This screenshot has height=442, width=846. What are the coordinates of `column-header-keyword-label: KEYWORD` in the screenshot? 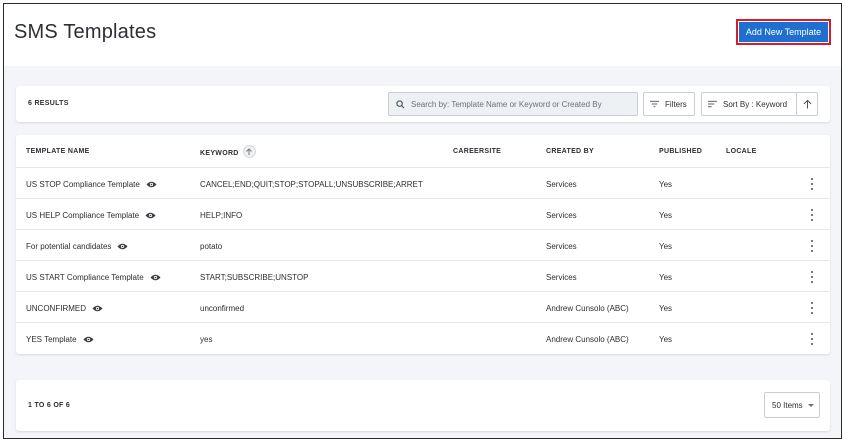 It's located at (219, 153).